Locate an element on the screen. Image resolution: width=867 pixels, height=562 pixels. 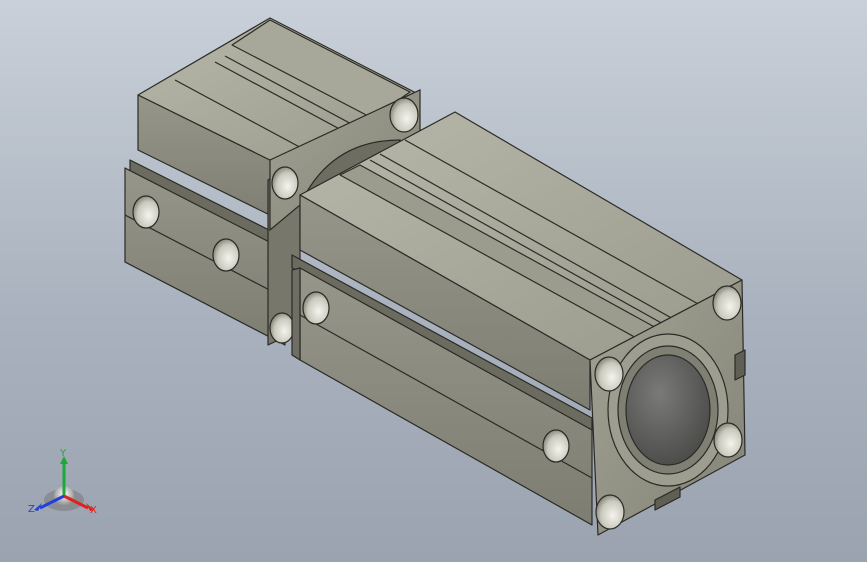
piston-rod is located at coordinates (668, 410).